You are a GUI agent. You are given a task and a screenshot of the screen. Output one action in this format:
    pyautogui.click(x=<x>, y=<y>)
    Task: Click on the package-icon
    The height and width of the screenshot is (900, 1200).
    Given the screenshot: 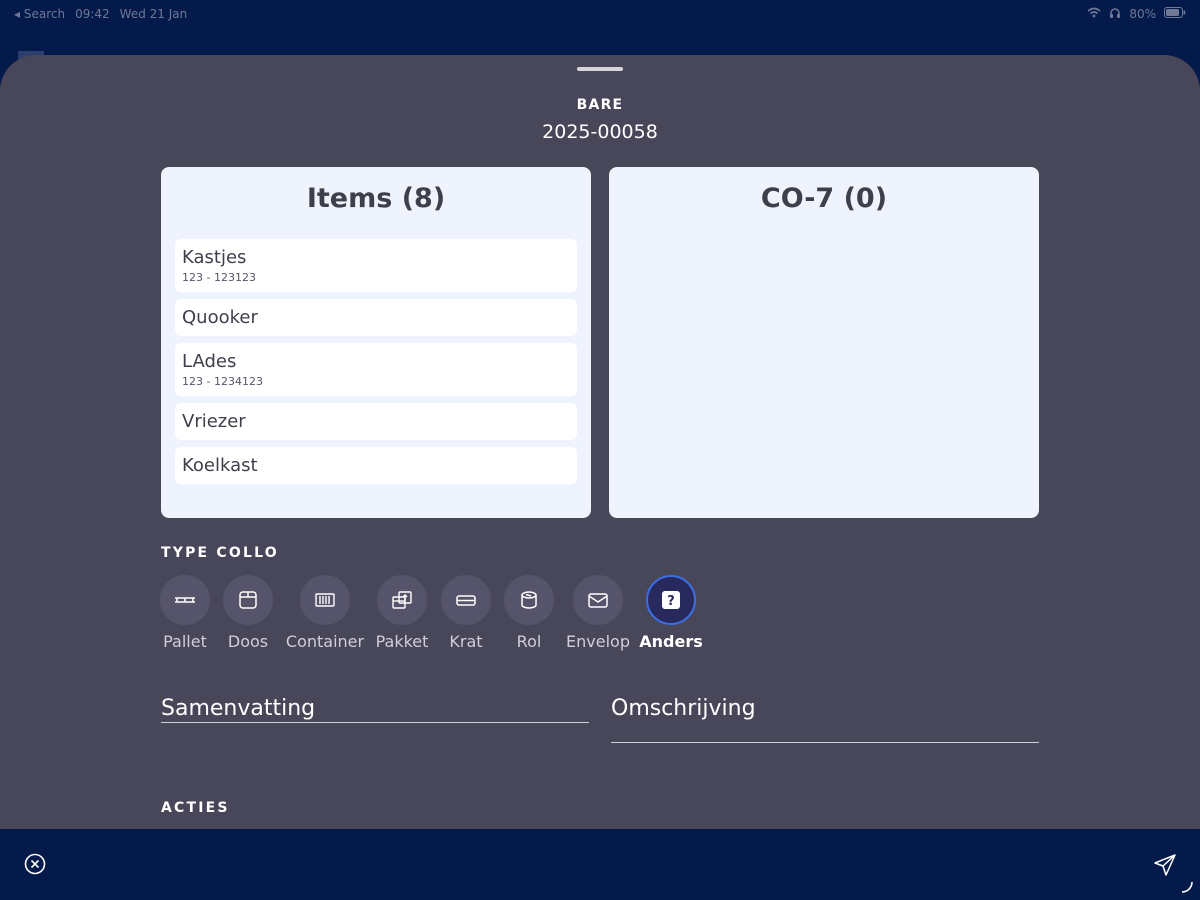 What is the action you would take?
    pyautogui.click(x=402, y=600)
    